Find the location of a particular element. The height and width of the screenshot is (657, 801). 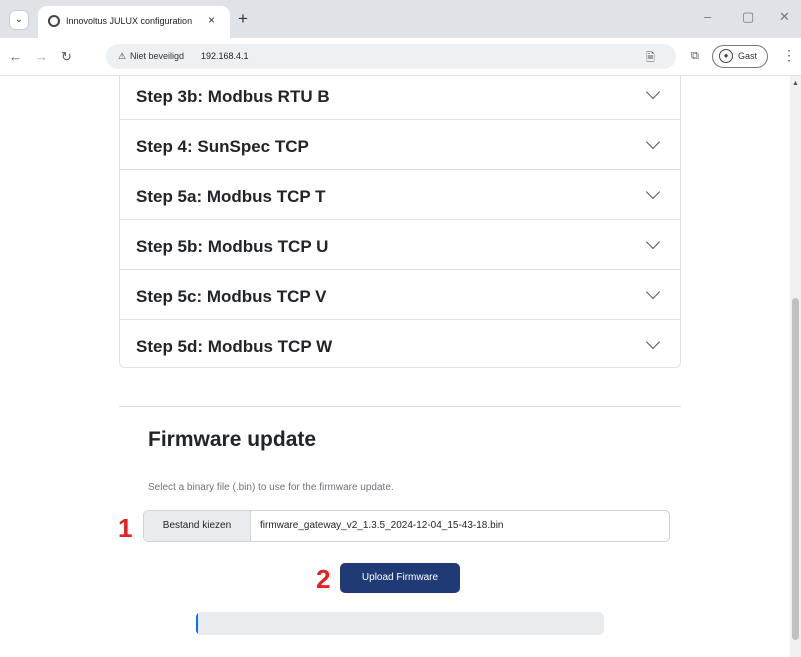

guest-icon: ● is located at coordinates (726, 56).